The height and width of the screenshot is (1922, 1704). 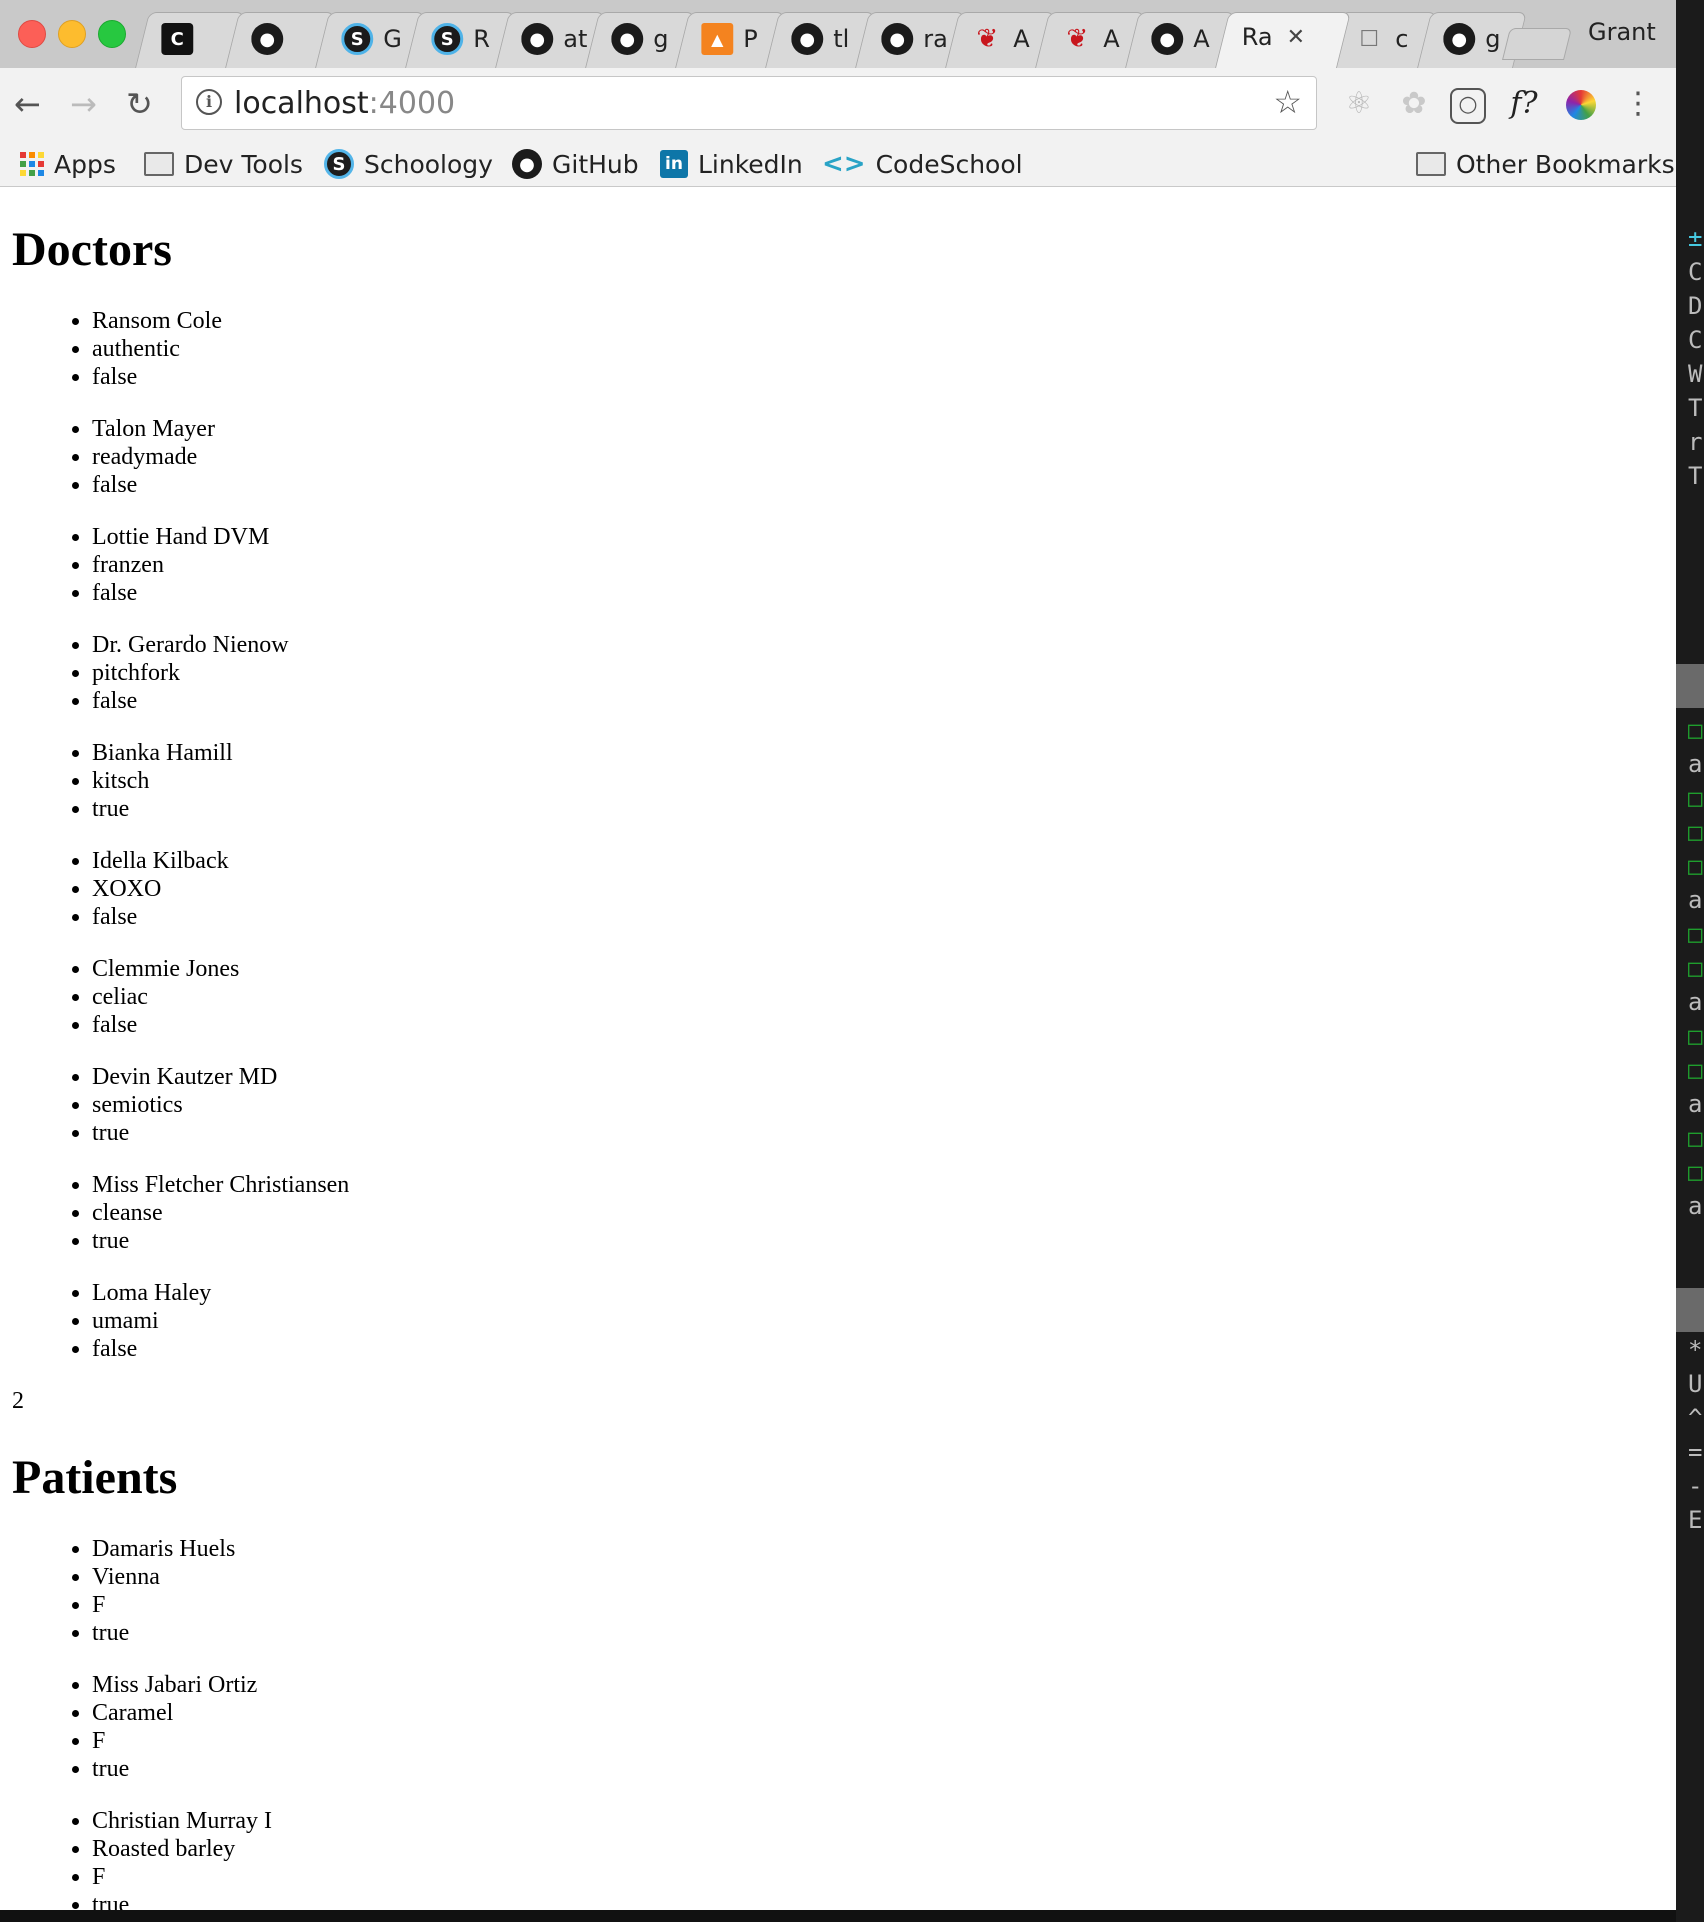 What do you see at coordinates (83, 104) in the screenshot?
I see `forward-arrow-icon: →` at bounding box center [83, 104].